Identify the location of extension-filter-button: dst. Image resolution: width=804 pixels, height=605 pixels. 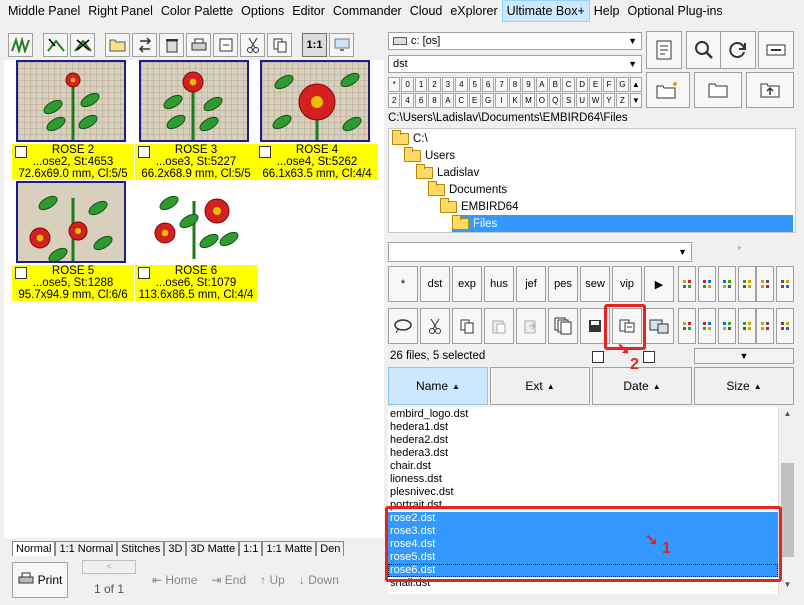
(435, 284).